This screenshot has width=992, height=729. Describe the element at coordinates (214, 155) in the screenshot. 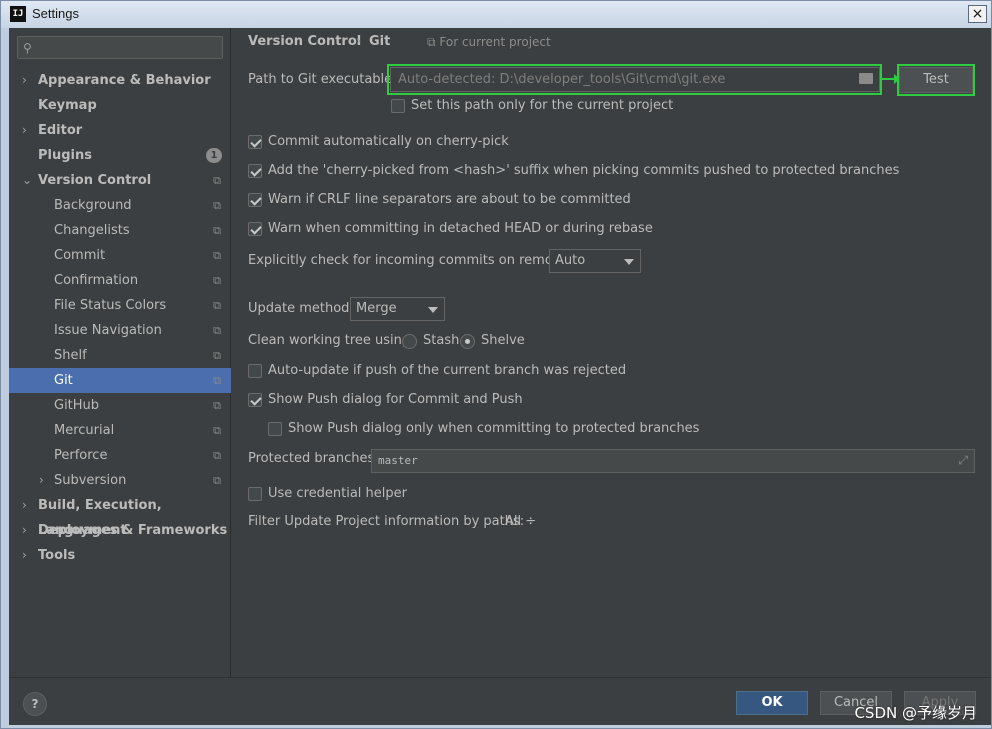

I see `plugins-update-badge: 1` at that location.